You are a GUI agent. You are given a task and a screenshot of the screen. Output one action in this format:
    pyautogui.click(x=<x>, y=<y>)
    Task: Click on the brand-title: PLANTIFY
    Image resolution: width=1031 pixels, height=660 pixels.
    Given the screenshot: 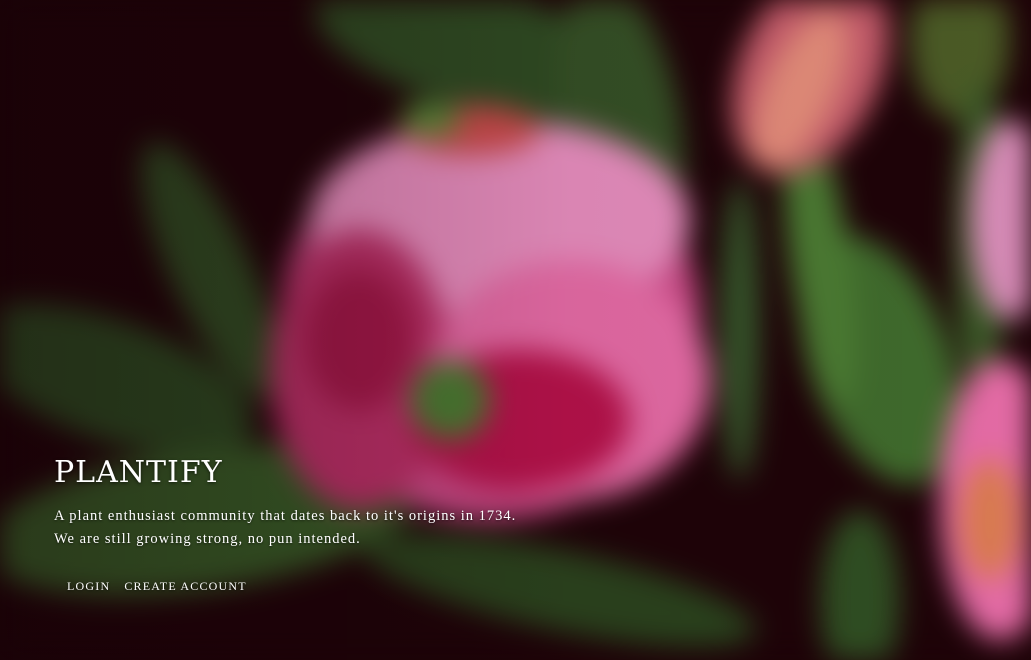 What is the action you would take?
    pyautogui.click(x=138, y=472)
    